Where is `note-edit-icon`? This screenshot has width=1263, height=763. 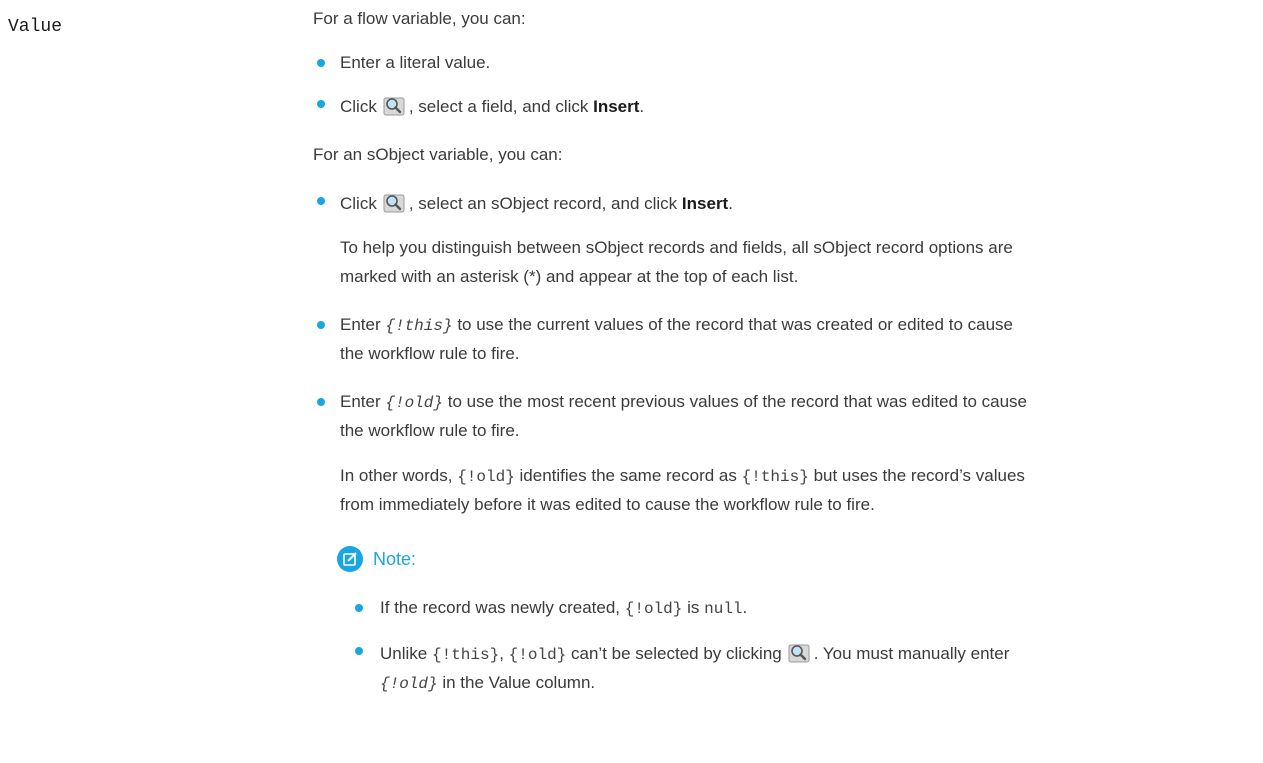 note-edit-icon is located at coordinates (350, 559).